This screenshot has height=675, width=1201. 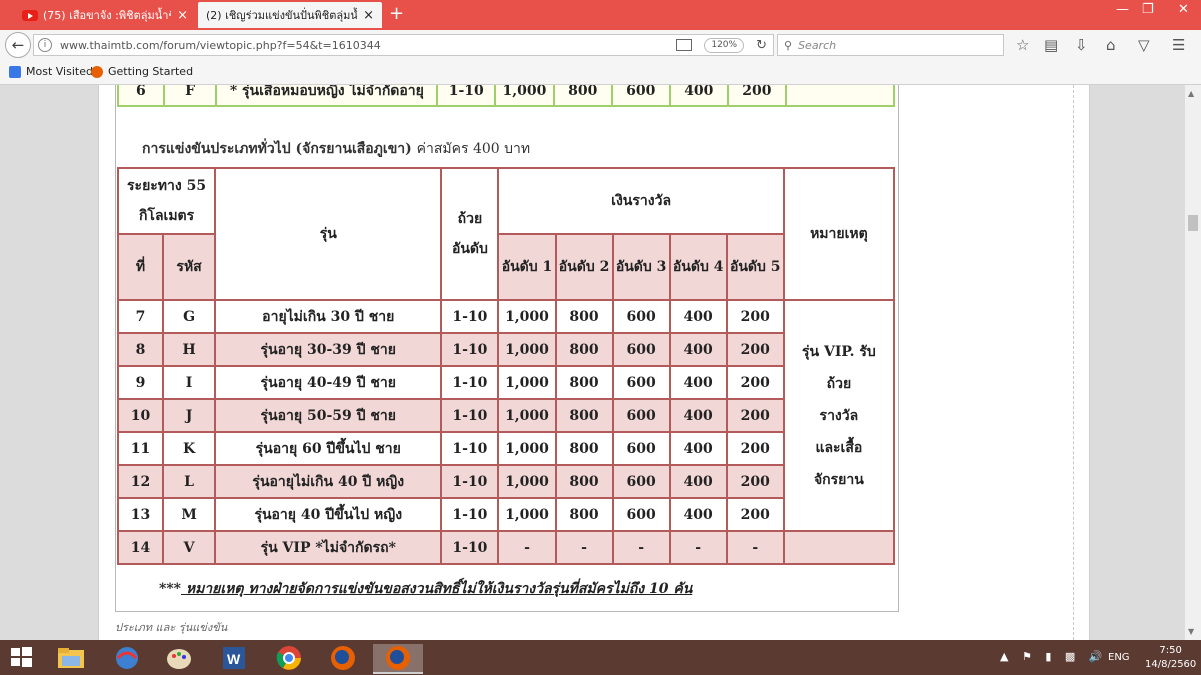 I want to click on cell-class: รุ่นอายุ 40-49 ปี ชาย, so click(x=328, y=382).